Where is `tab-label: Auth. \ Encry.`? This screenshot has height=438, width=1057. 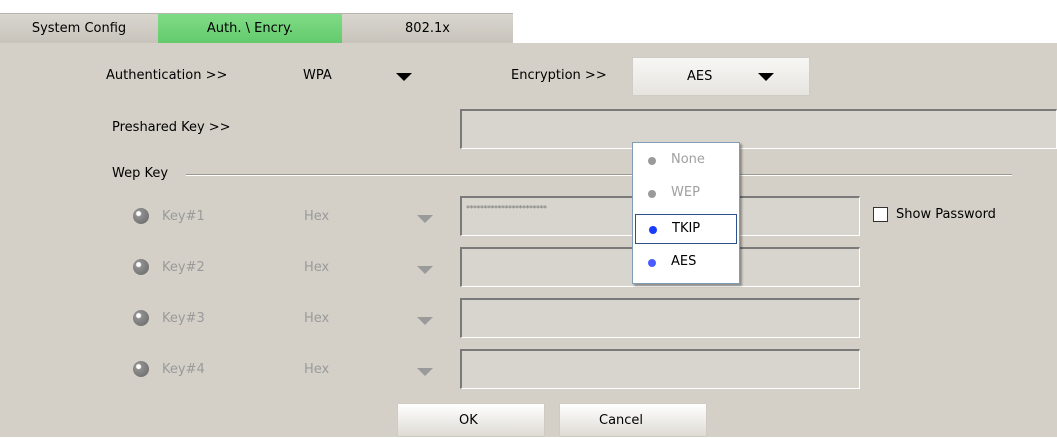
tab-label: Auth. \ Encry. is located at coordinates (250, 28).